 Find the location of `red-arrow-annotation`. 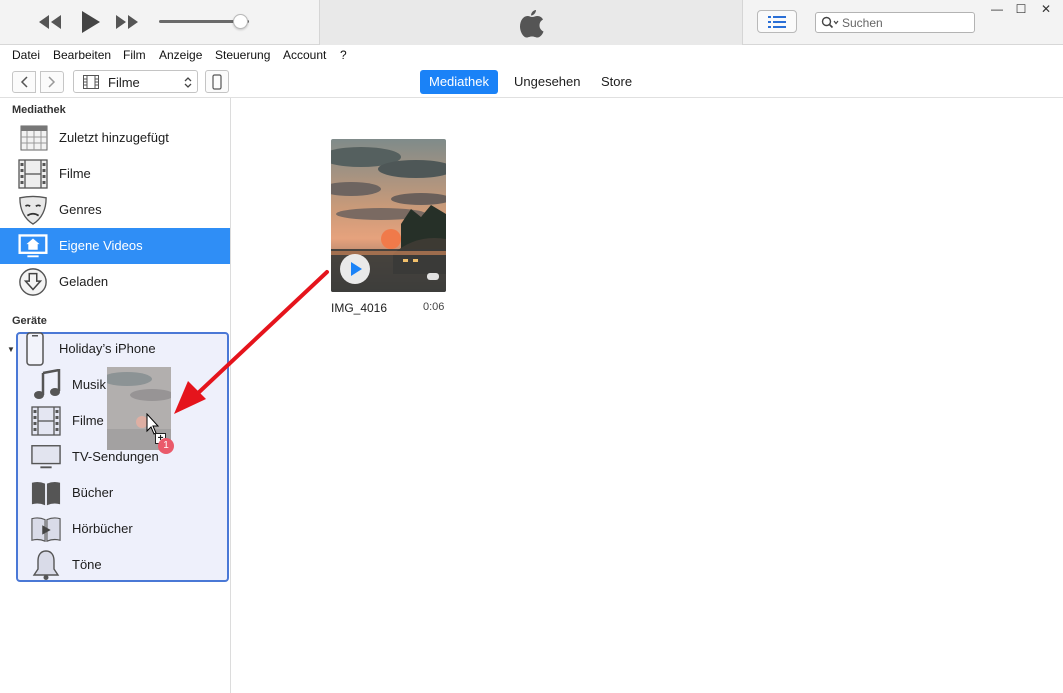

red-arrow-annotation is located at coordinates (251, 342).